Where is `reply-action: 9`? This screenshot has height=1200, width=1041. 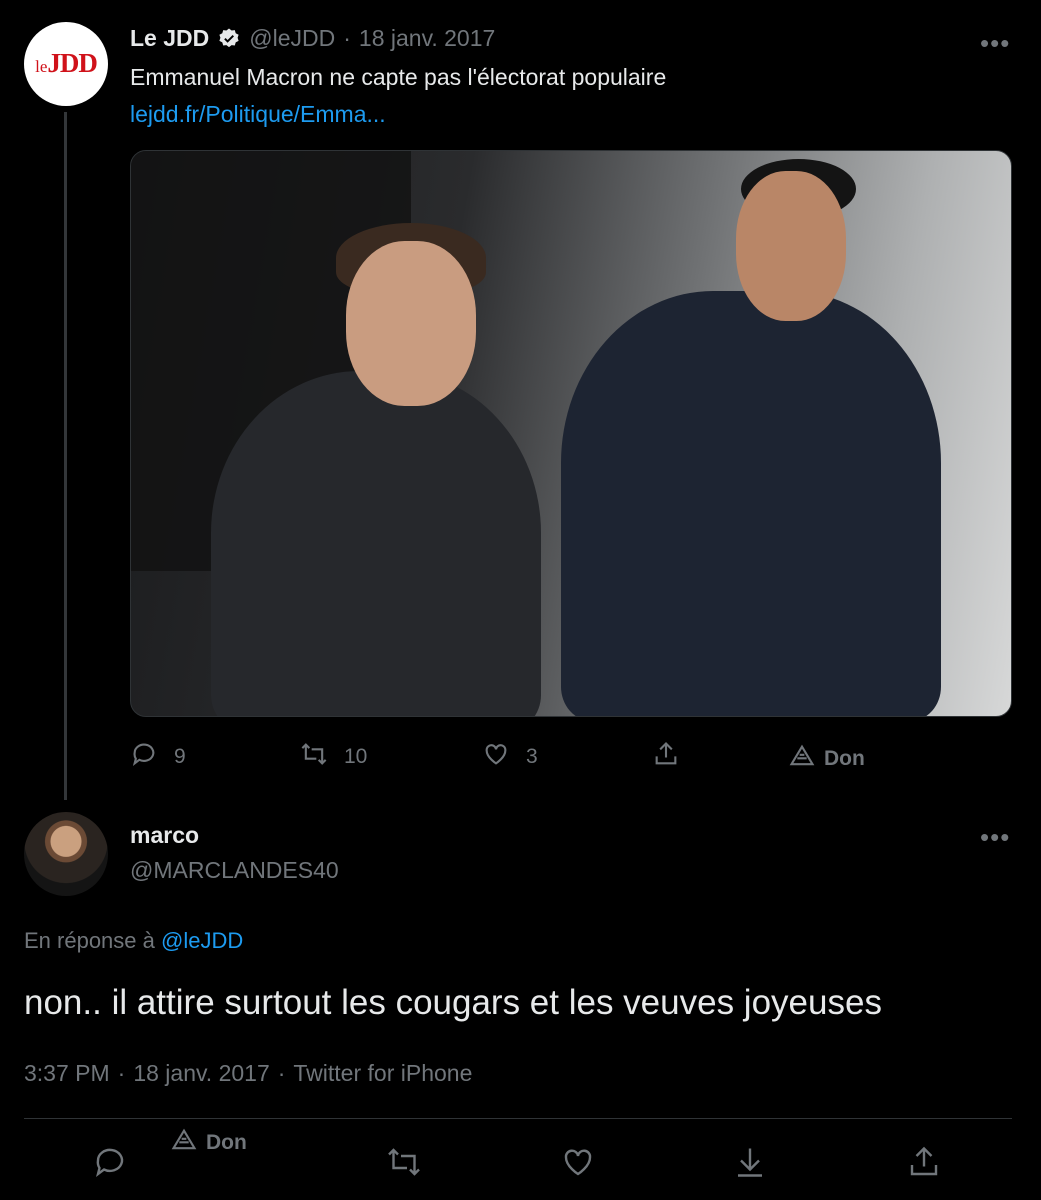 reply-action: 9 is located at coordinates (158, 757).